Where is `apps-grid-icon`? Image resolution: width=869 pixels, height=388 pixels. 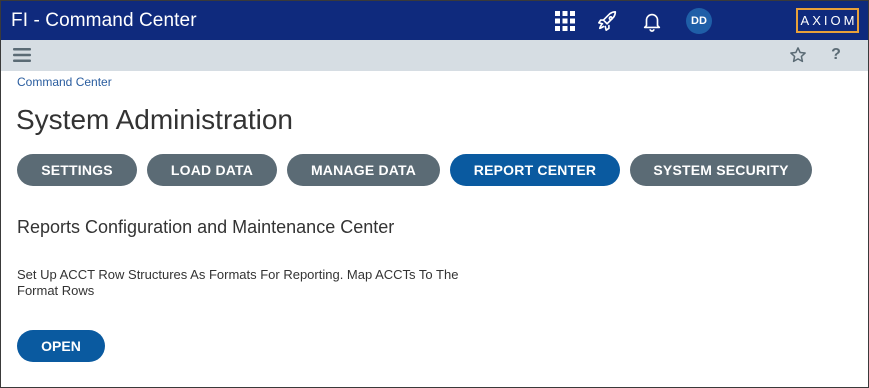 apps-grid-icon is located at coordinates (565, 21).